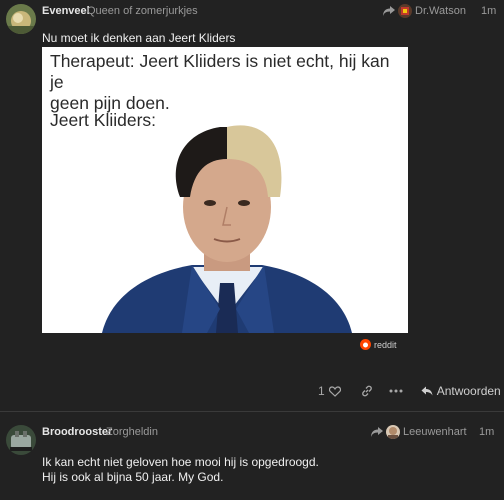 The image size is (504, 500). I want to click on post-user-title: Queen of zomerjurkjes, so click(142, 11).